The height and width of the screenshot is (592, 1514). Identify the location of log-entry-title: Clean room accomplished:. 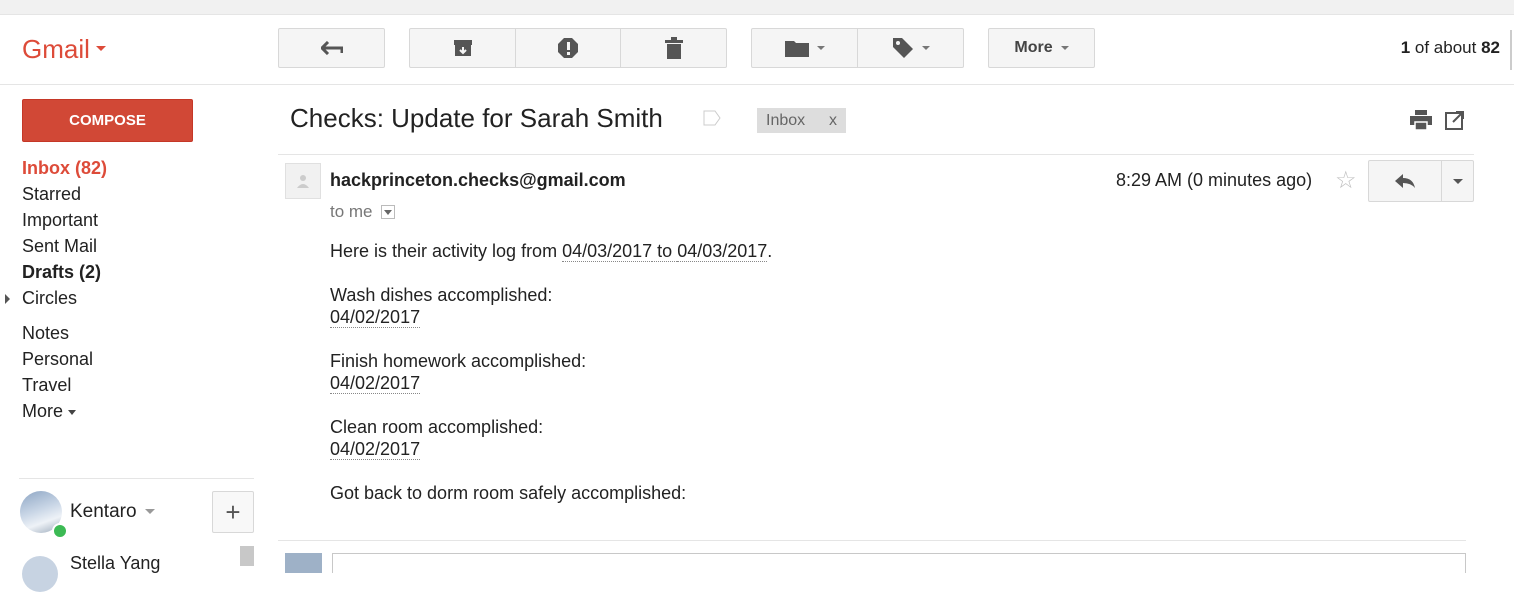
(437, 427).